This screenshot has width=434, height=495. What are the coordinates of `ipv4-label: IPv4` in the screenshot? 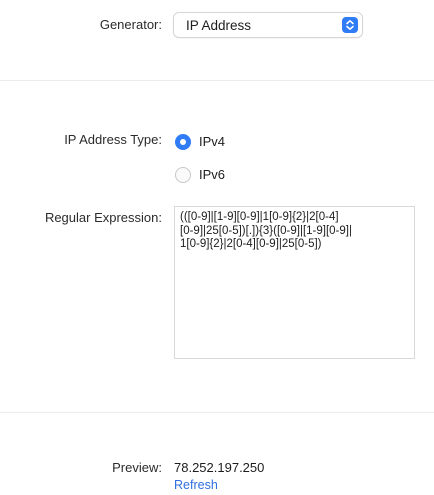 It's located at (212, 141).